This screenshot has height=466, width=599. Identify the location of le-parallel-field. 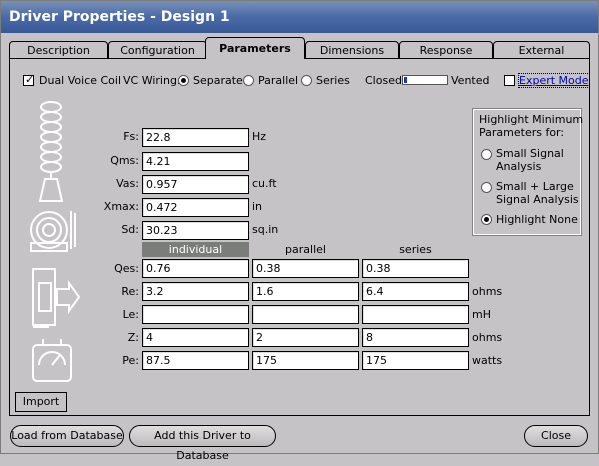
(305, 314).